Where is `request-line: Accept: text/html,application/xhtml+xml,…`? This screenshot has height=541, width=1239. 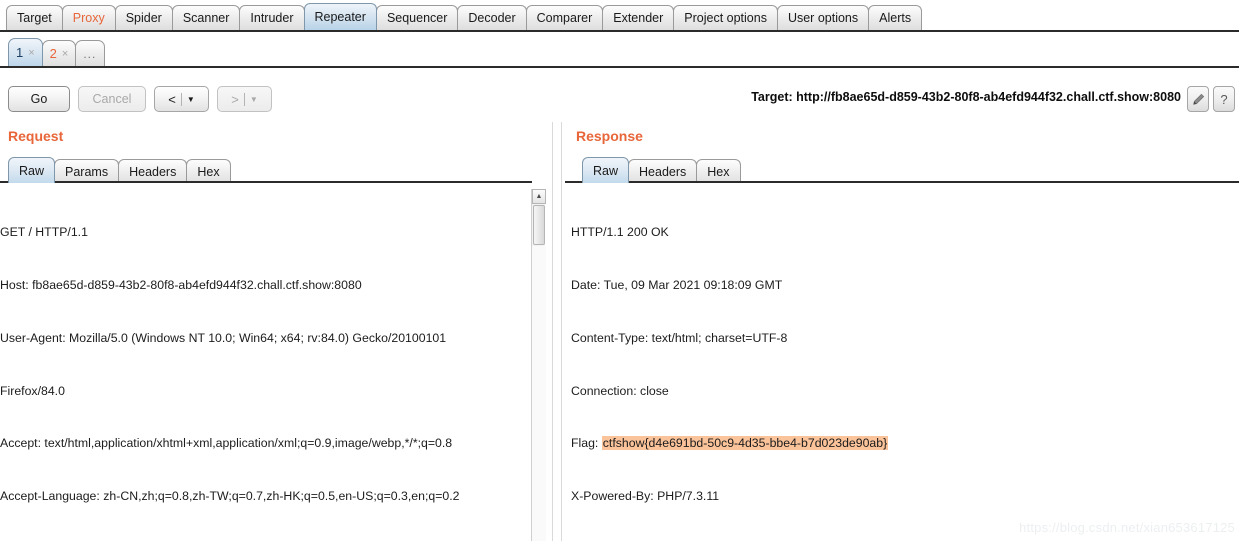 request-line: Accept: text/html,application/xhtml+xml,… is located at coordinates (226, 443).